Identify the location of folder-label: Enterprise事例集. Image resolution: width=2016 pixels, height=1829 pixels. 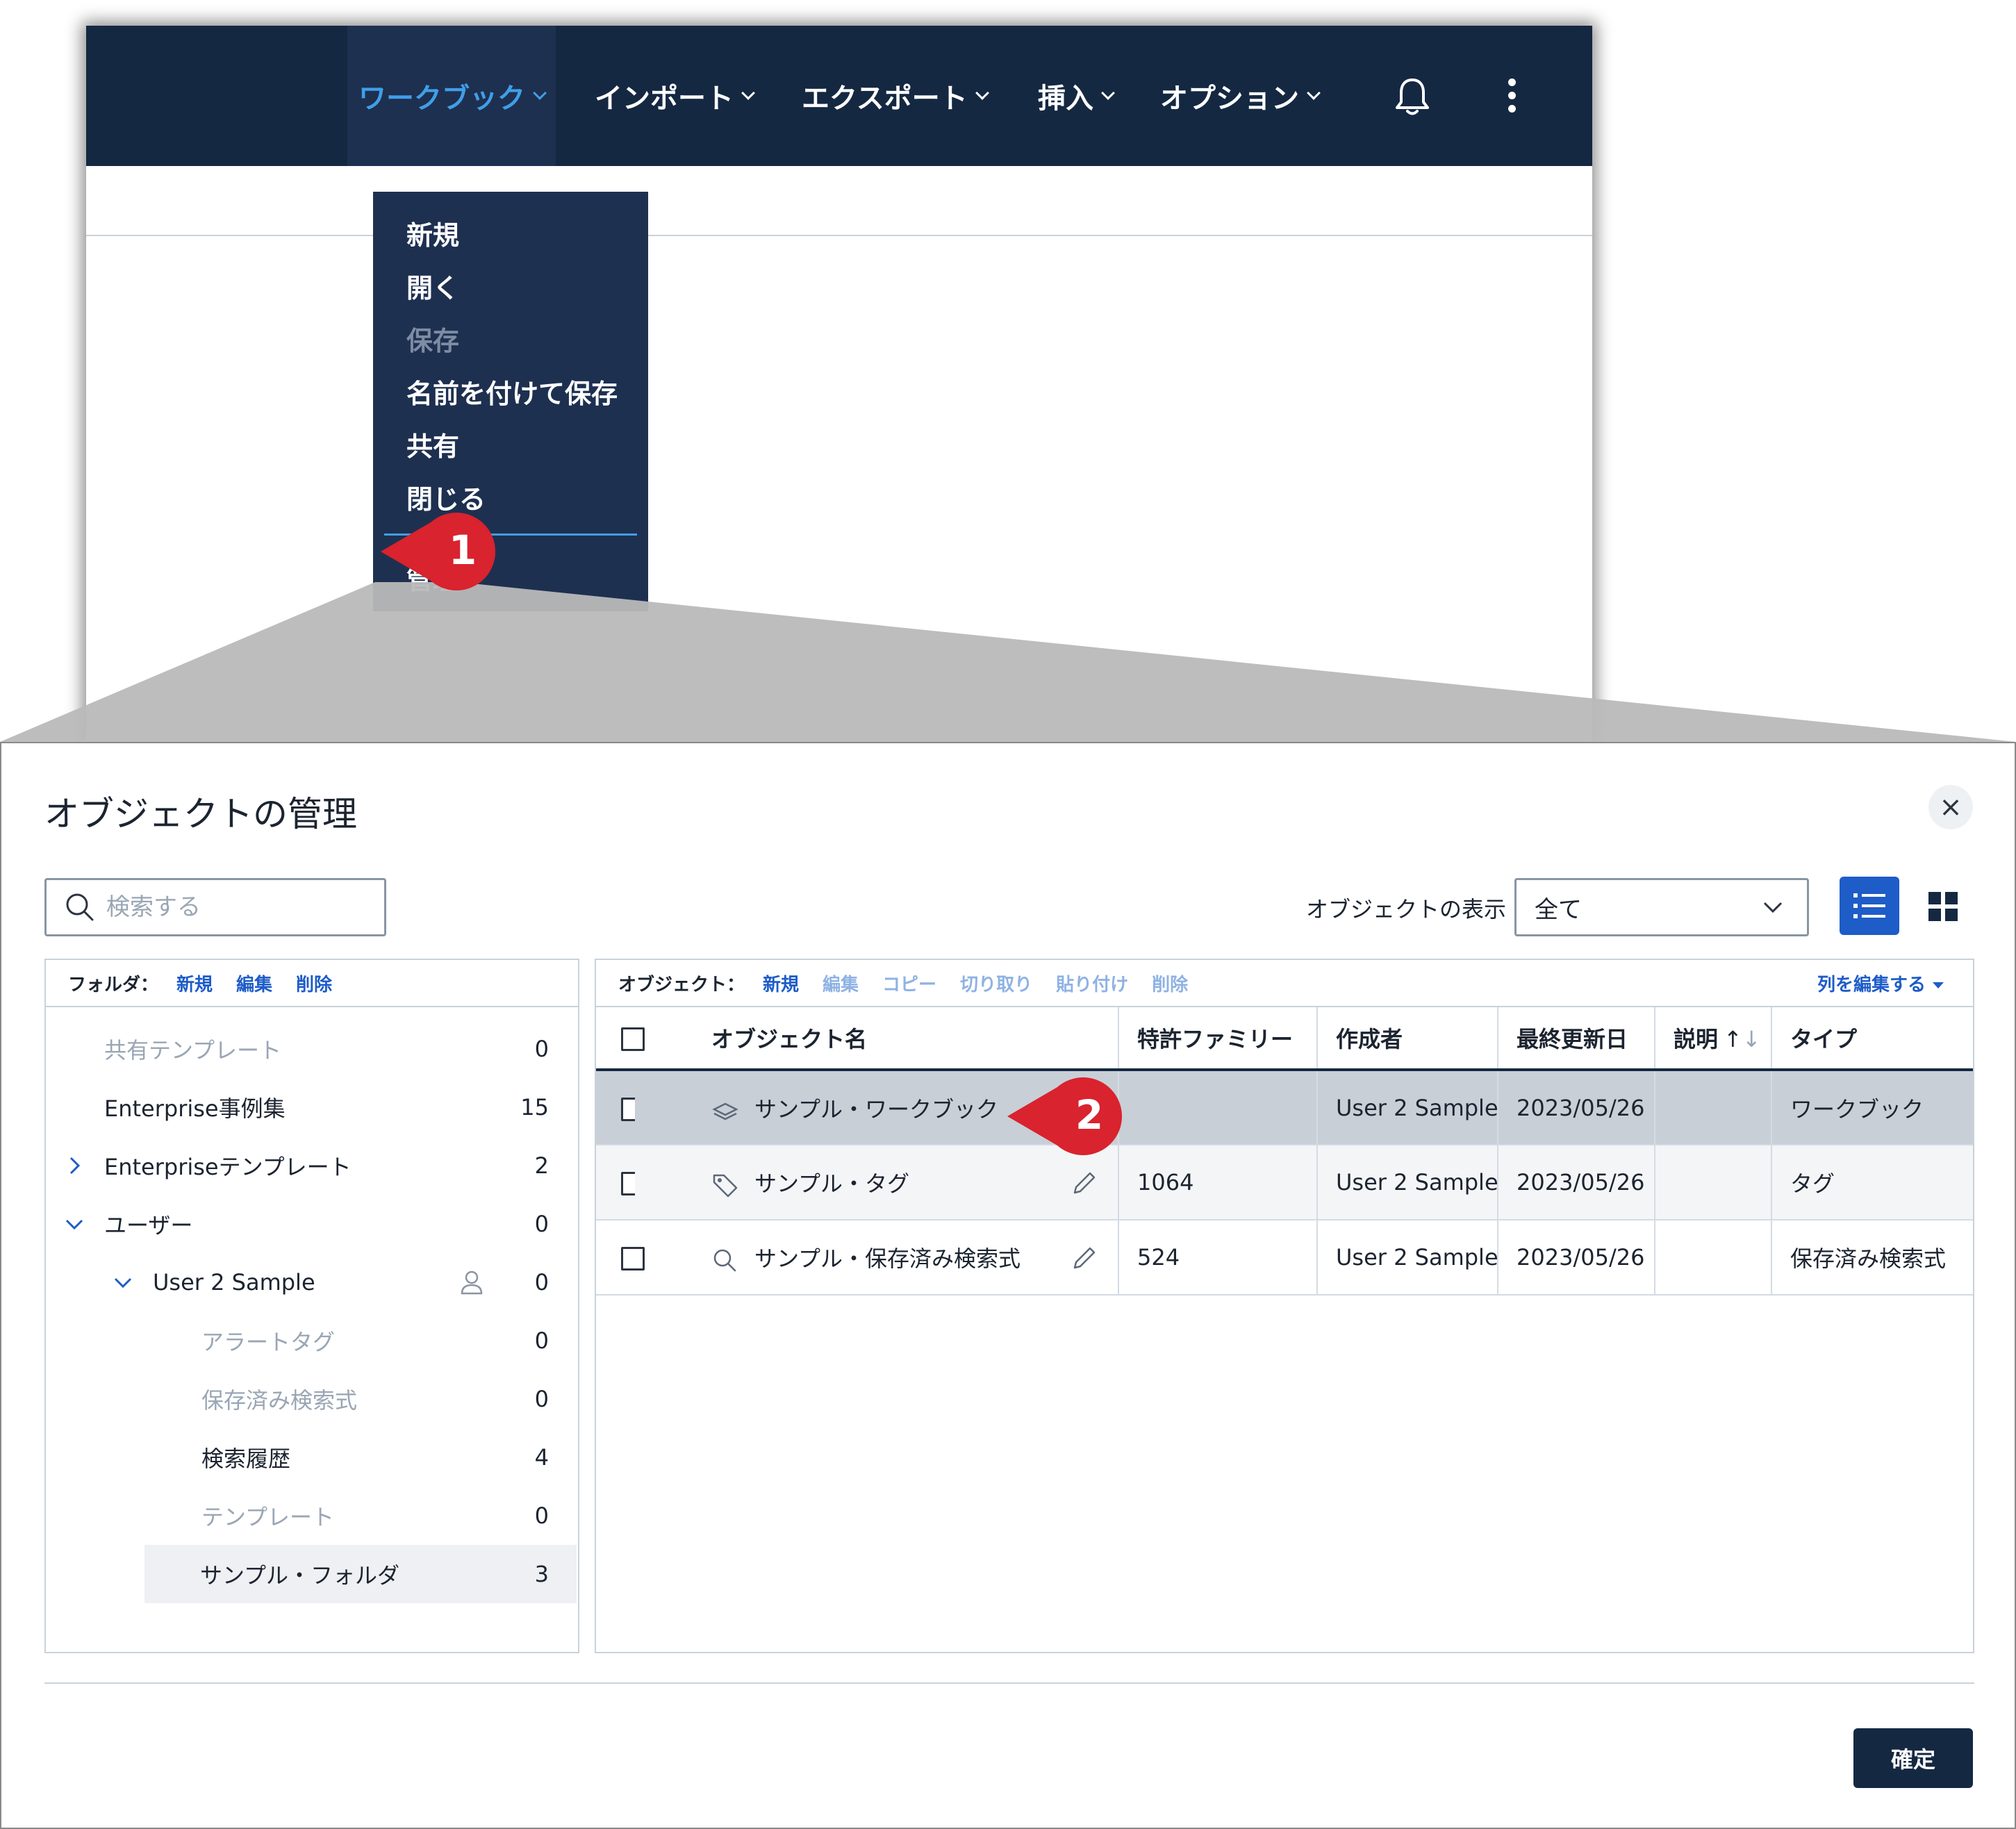
(195, 1108).